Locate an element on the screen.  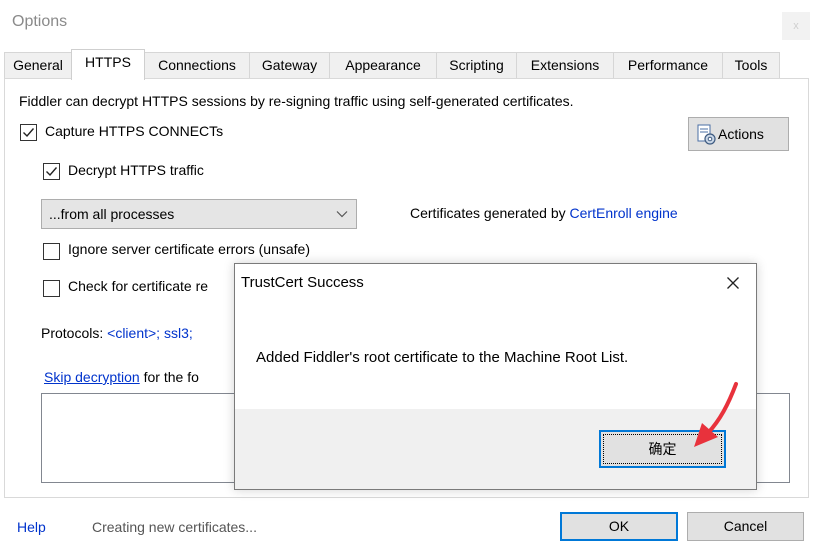
decrypt-traffic-label: Decrypt HTTPS traffic is located at coordinates (136, 170).